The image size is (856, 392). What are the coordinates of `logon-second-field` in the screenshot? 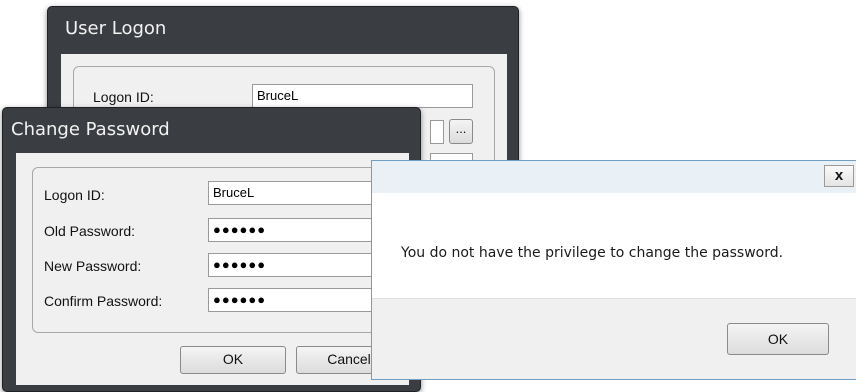 It's located at (437, 132).